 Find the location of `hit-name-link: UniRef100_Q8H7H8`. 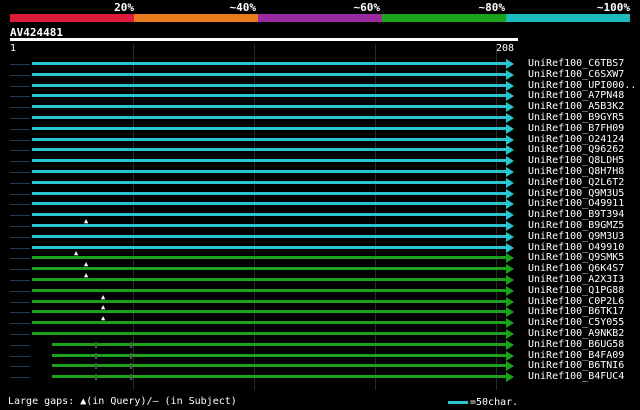

hit-name-link: UniRef100_Q8H7H8 is located at coordinates (576, 171).